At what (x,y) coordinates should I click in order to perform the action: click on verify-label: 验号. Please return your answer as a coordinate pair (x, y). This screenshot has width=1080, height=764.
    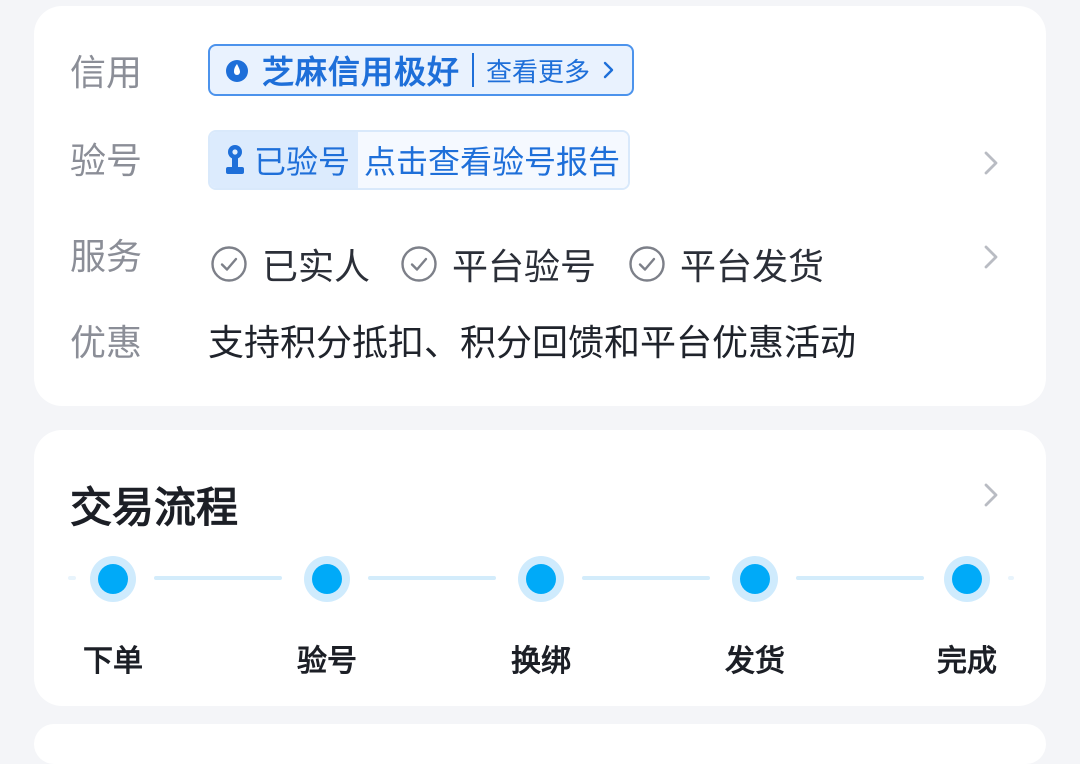
    Looking at the image, I should click on (106, 161).